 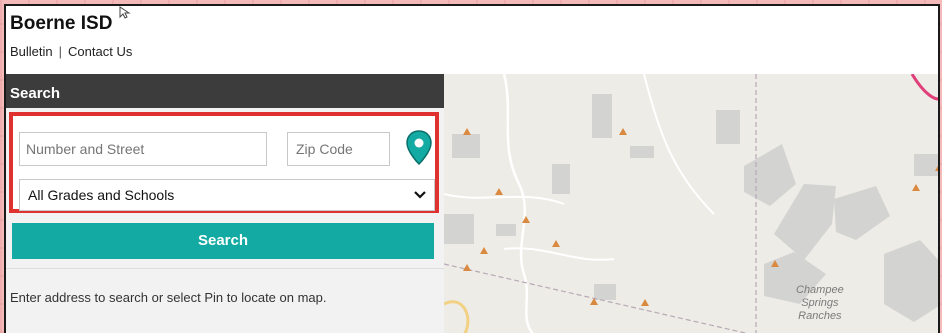 I want to click on map-place-label-line3: Ranches, so click(x=820, y=316).